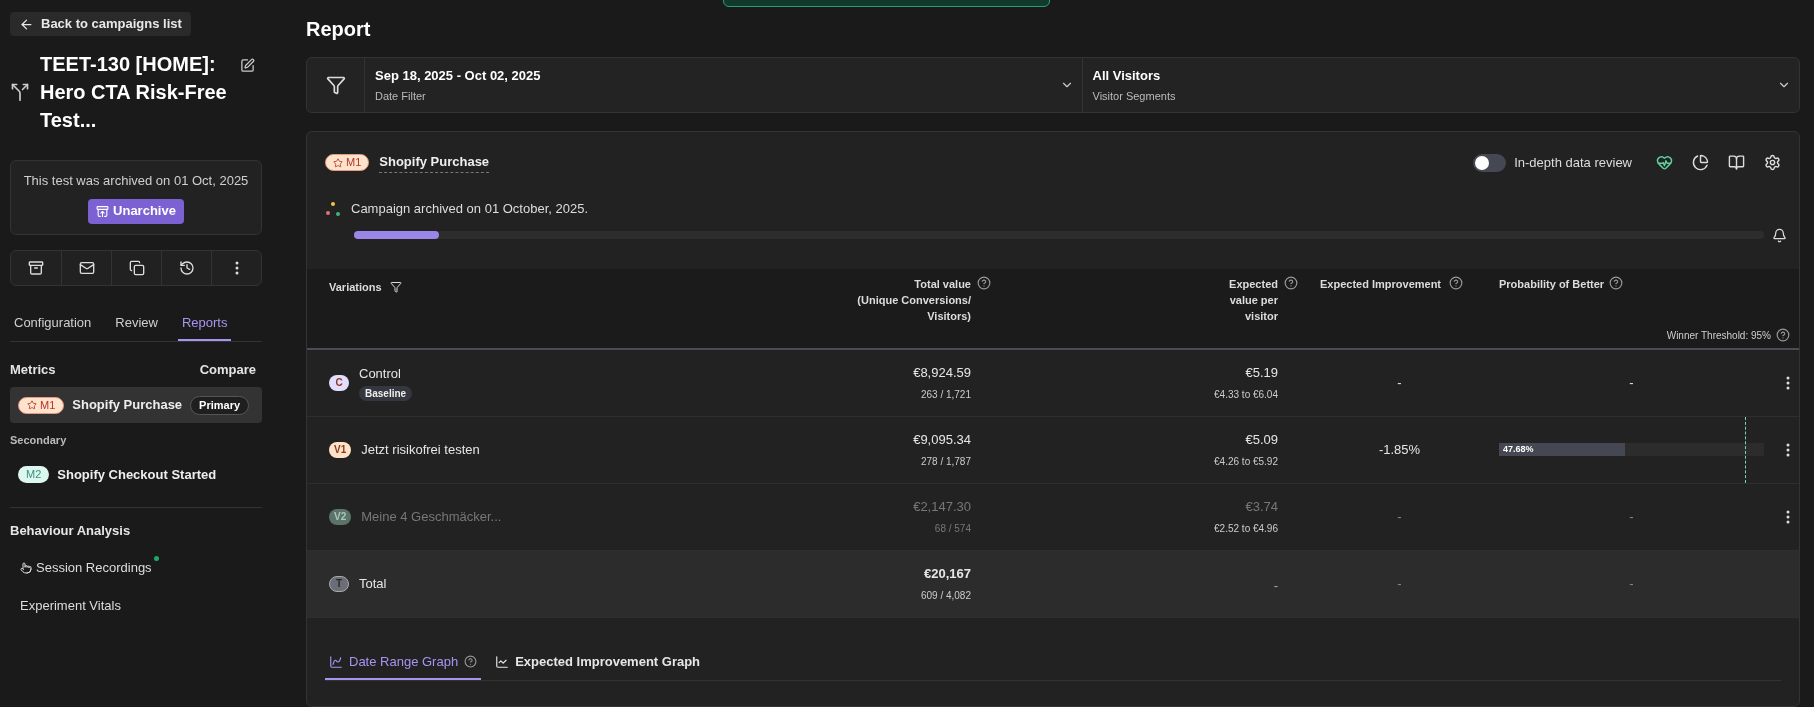 Image resolution: width=1814 pixels, height=707 pixels. I want to click on toggle-switch, so click(1490, 162).